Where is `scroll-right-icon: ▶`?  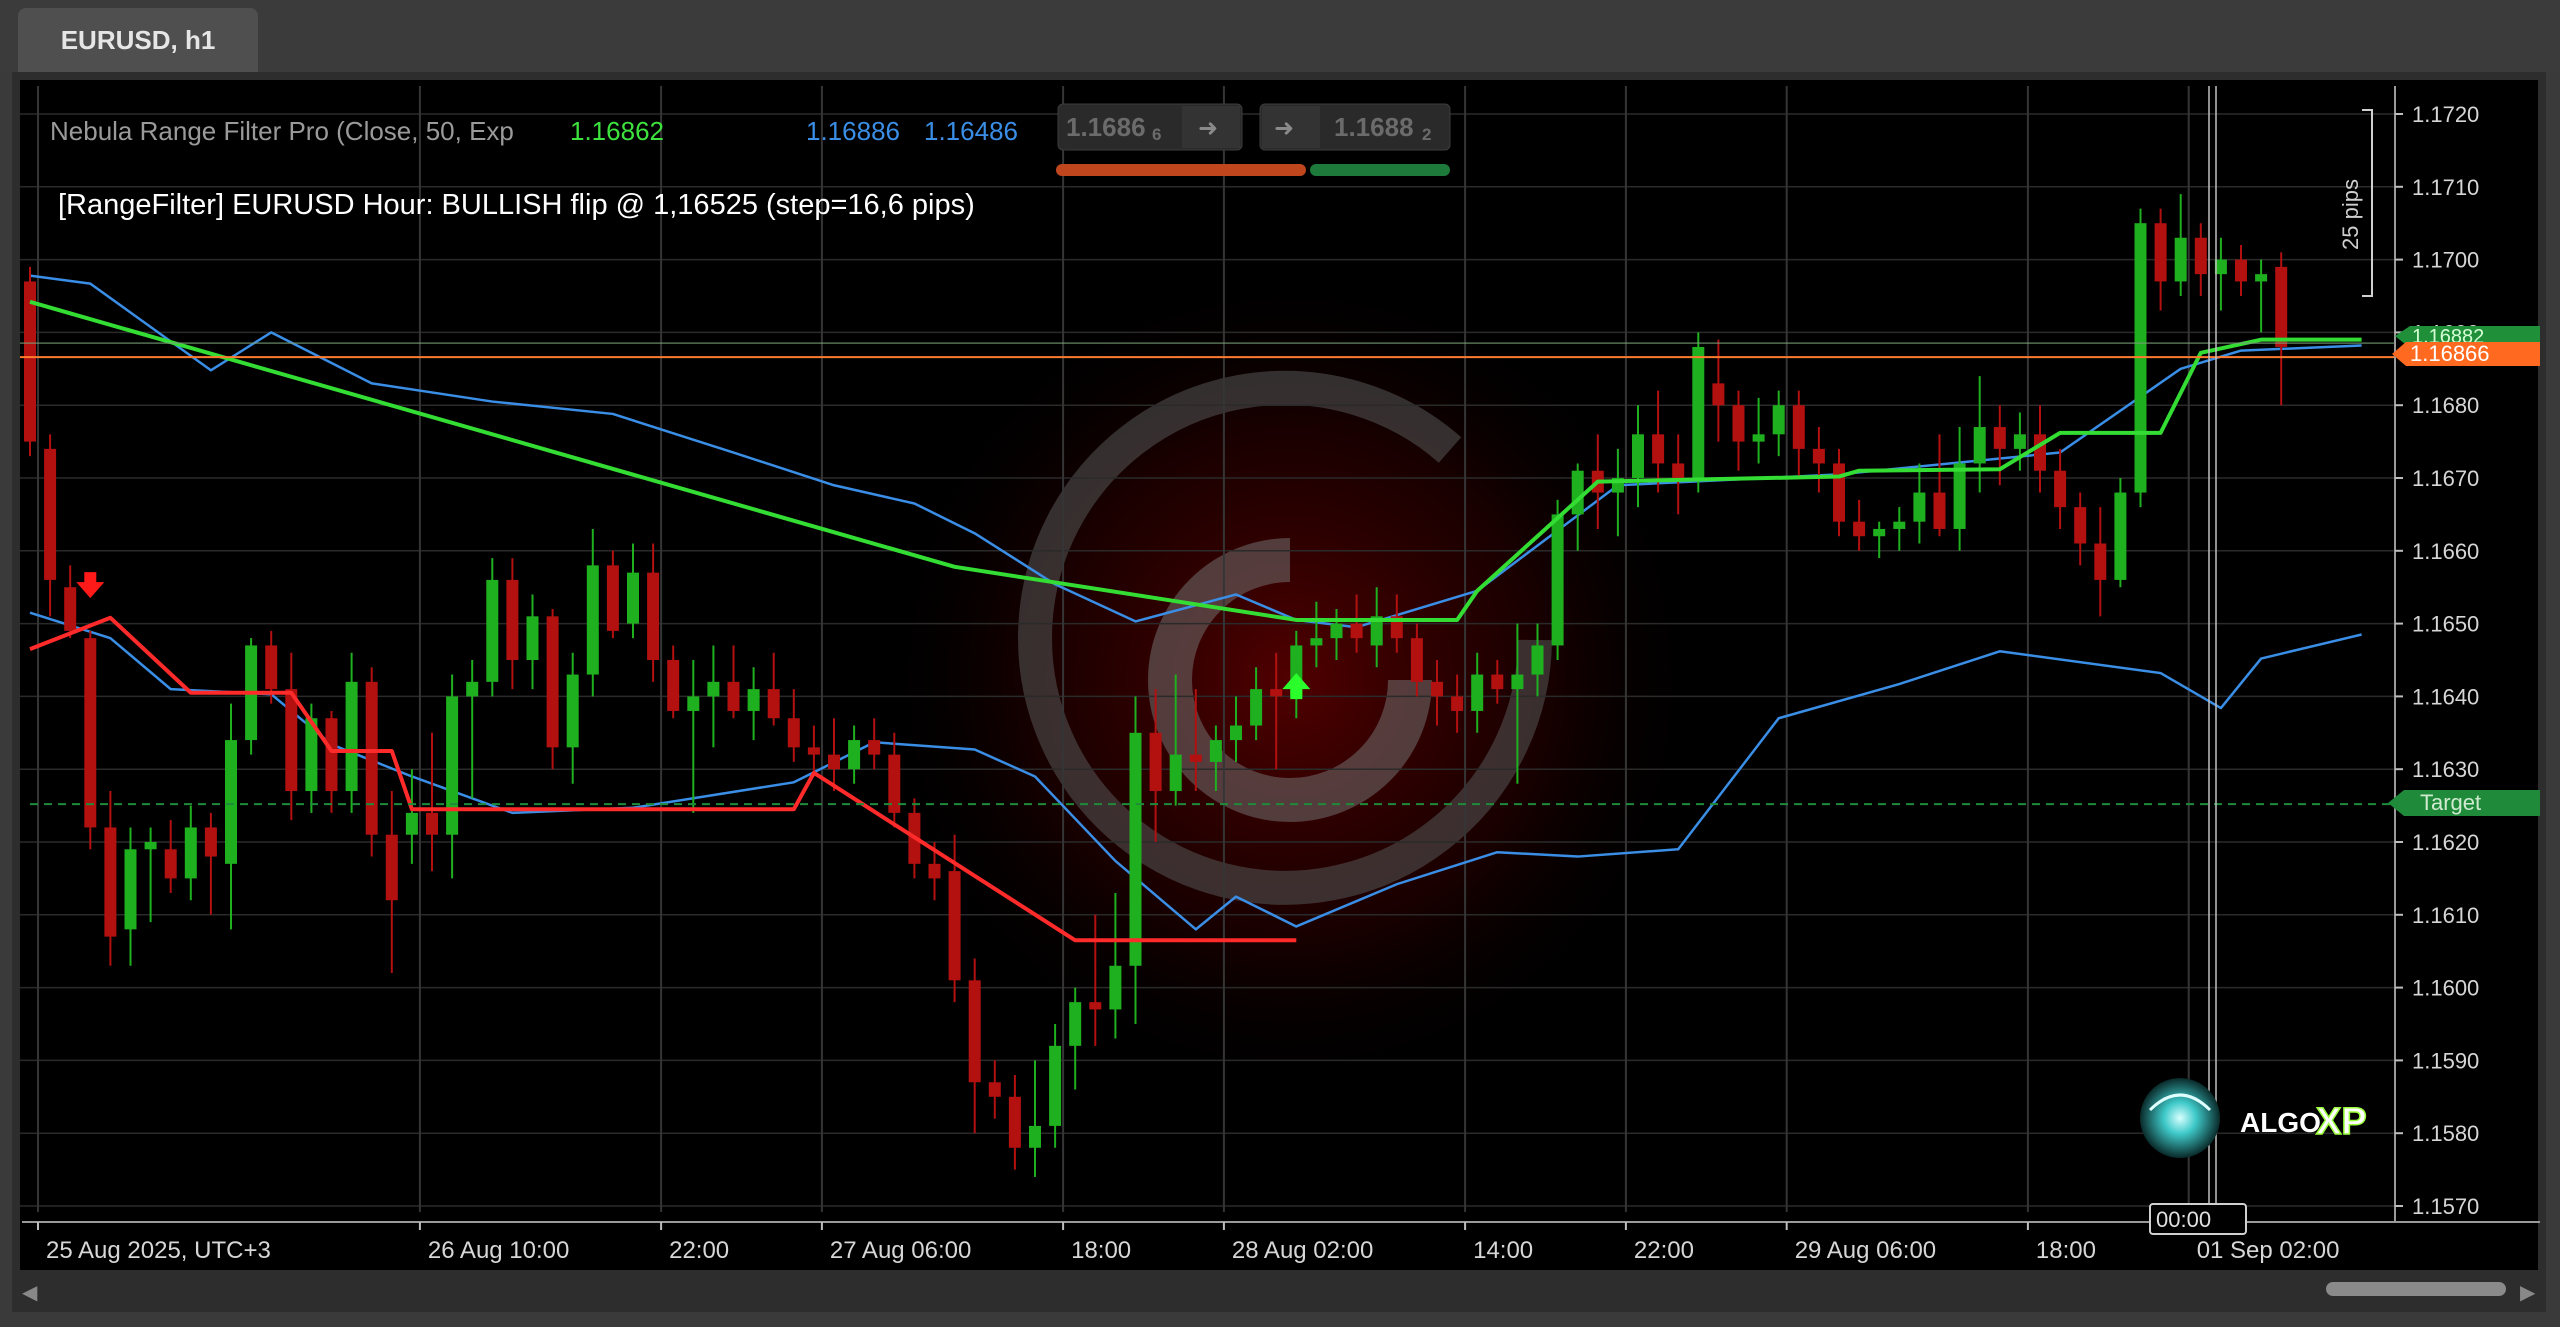
scroll-right-icon: ▶ is located at coordinates (2527, 1292).